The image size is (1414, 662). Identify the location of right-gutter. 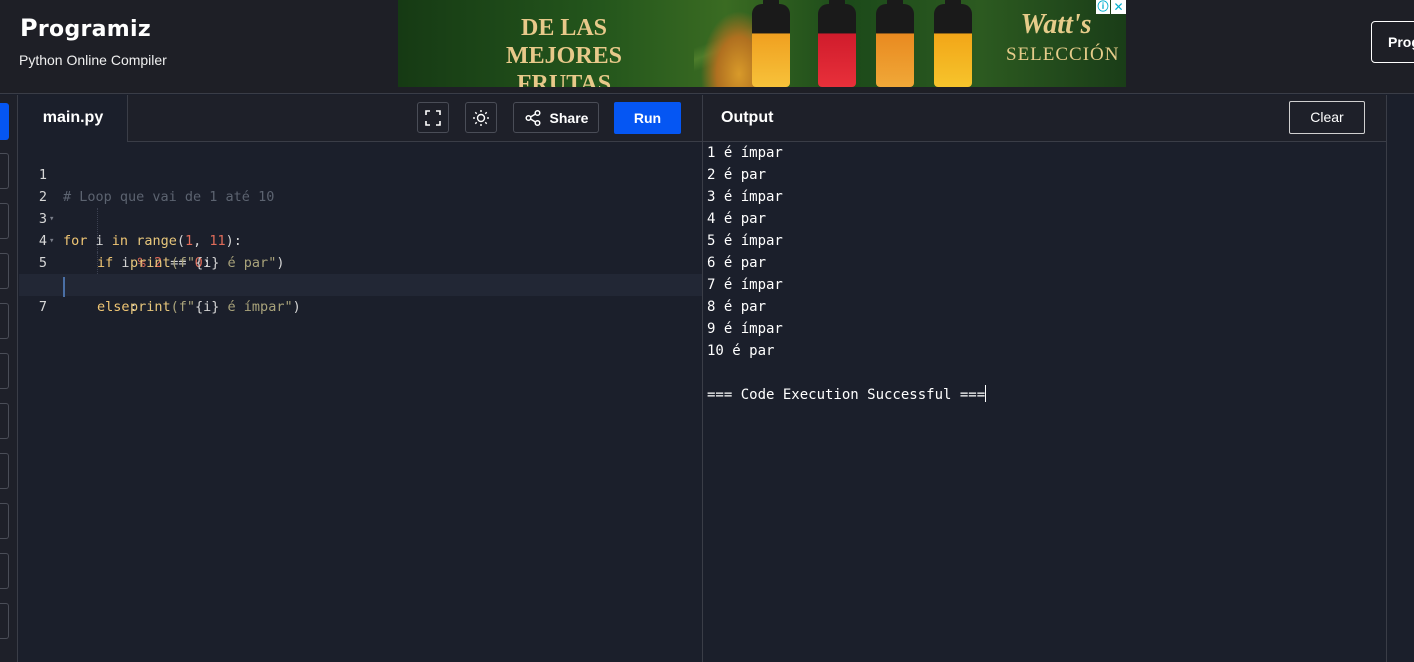
(1400, 378).